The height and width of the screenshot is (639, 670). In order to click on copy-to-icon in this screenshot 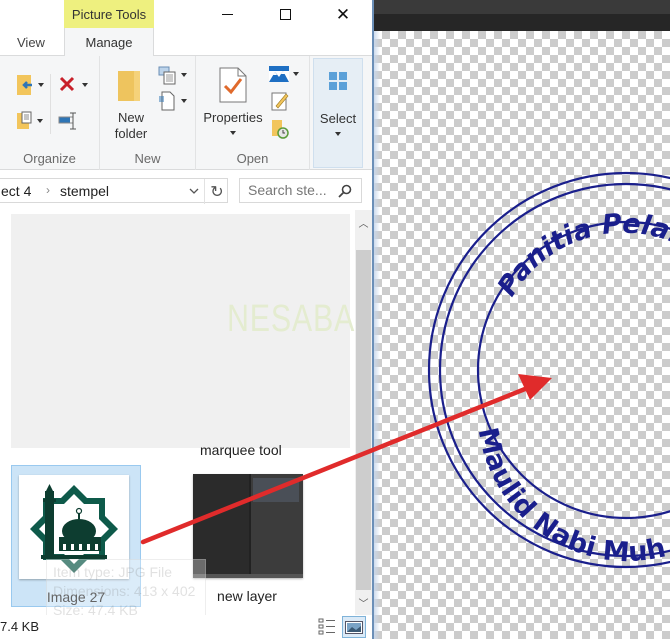, I will do `click(26, 121)`.